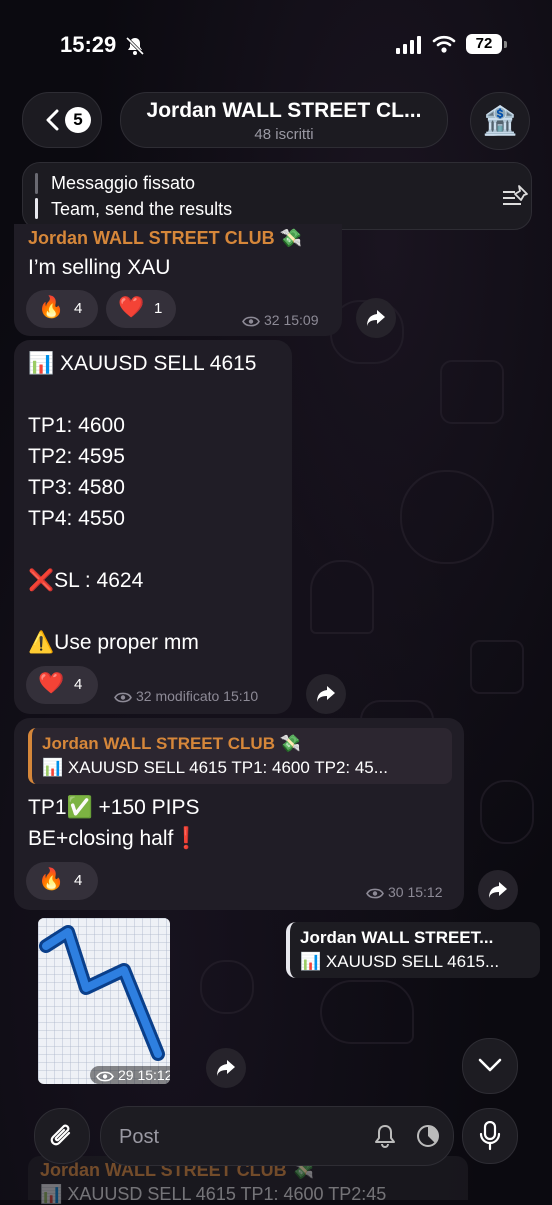 The image size is (552, 1205). What do you see at coordinates (444, 44) in the screenshot?
I see `wifi-icon` at bounding box center [444, 44].